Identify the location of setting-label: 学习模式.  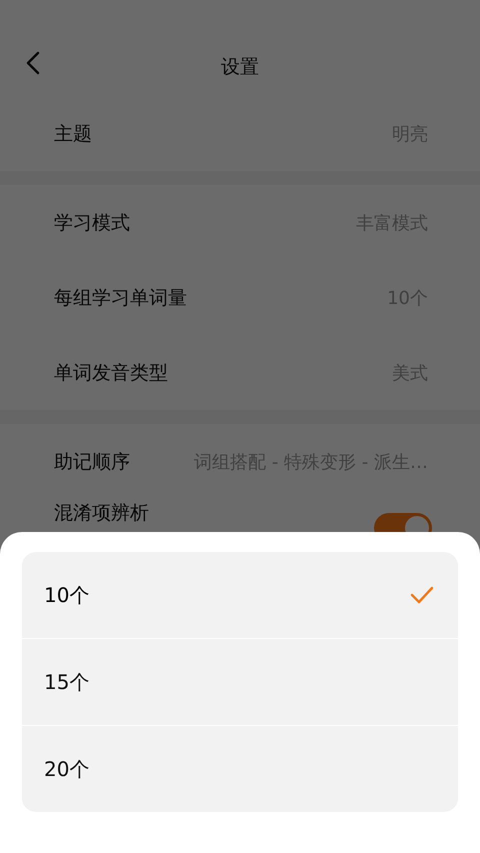
(92, 223).